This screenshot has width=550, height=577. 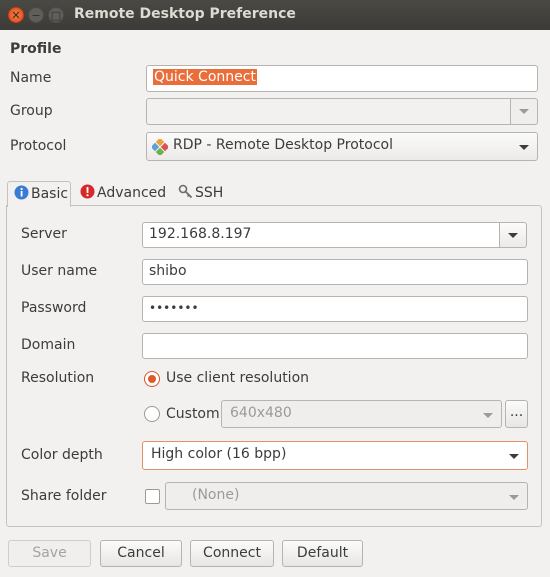 I want to click on protocol-value: RDP - Remote Desktop Protocol, so click(x=283, y=145).